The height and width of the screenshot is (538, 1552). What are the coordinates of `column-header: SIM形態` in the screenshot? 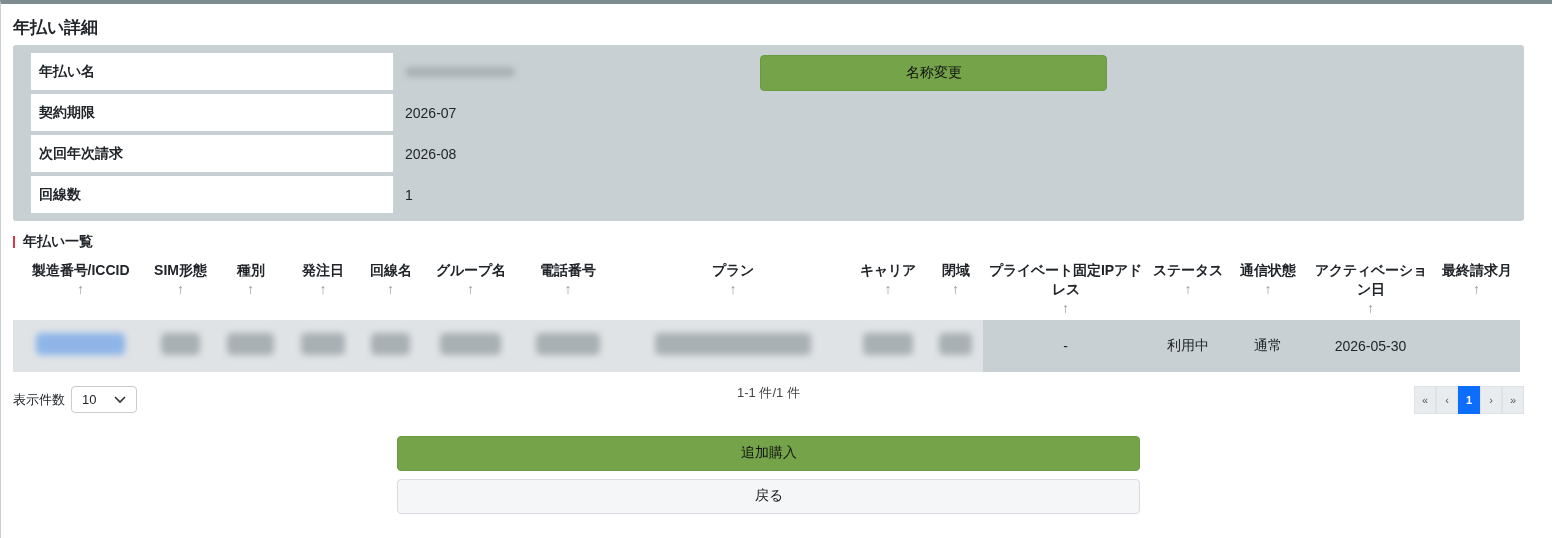 It's located at (180, 270).